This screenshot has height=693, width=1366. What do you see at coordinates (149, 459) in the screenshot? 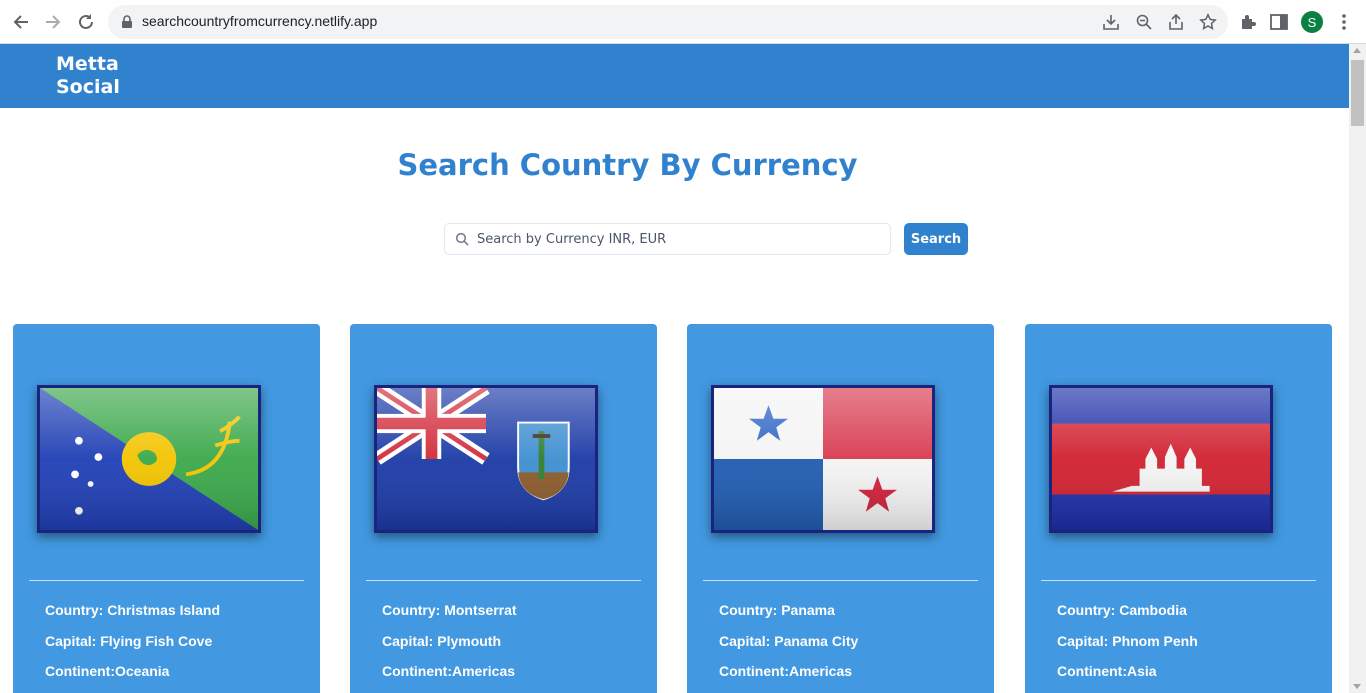
I see `christmas-island-flag-icon` at bounding box center [149, 459].